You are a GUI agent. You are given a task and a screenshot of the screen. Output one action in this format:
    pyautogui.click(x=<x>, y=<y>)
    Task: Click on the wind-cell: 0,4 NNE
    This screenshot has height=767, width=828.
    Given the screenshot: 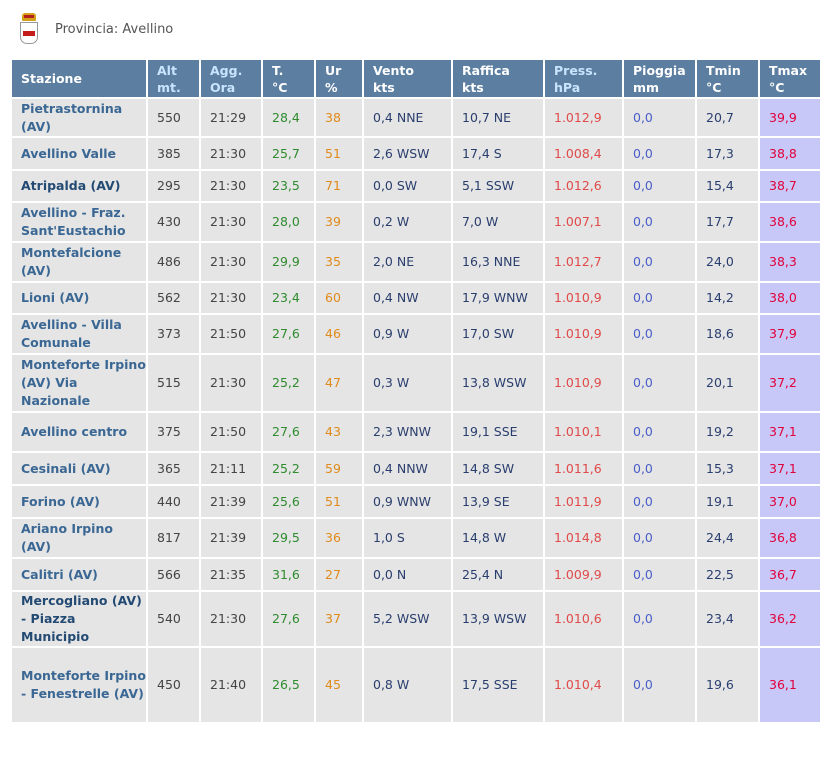 What is the action you would take?
    pyautogui.click(x=408, y=116)
    